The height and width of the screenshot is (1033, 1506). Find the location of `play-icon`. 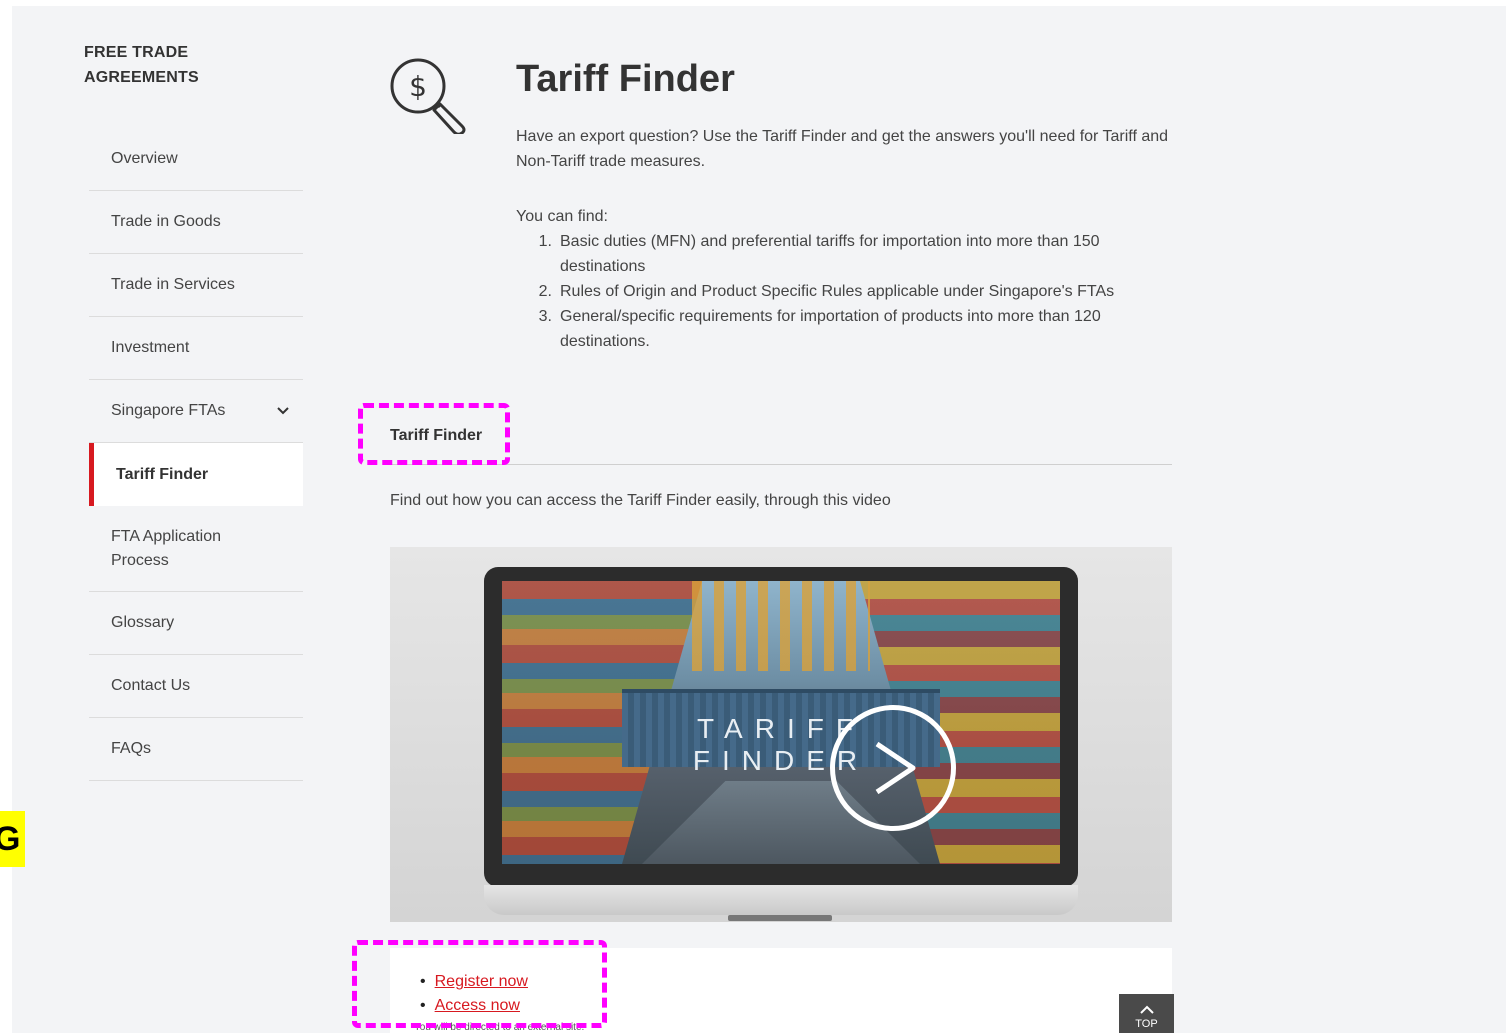

play-icon is located at coordinates (893, 768).